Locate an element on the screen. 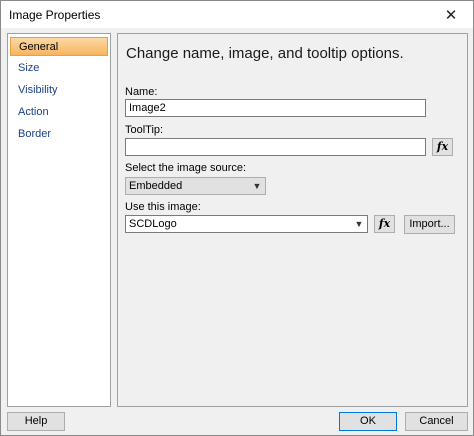 Image resolution: width=474 pixels, height=436 pixels. image-expression-button: fx is located at coordinates (384, 224).